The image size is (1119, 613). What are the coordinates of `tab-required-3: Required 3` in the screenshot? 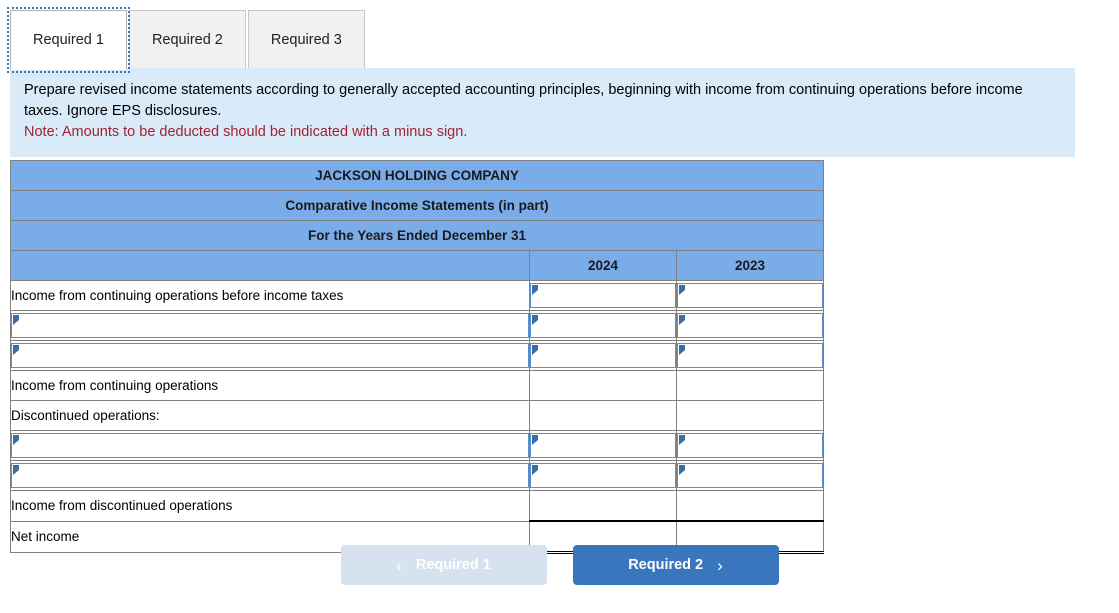 It's located at (306, 40).